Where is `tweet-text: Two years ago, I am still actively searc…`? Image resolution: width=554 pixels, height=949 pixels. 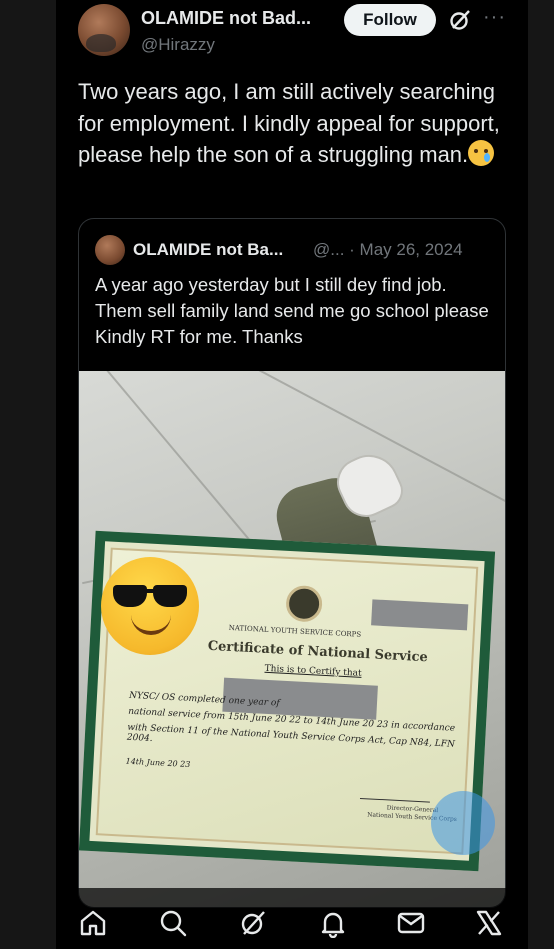 tweet-text: Two years ago, I am still actively searc… is located at coordinates (298, 123).